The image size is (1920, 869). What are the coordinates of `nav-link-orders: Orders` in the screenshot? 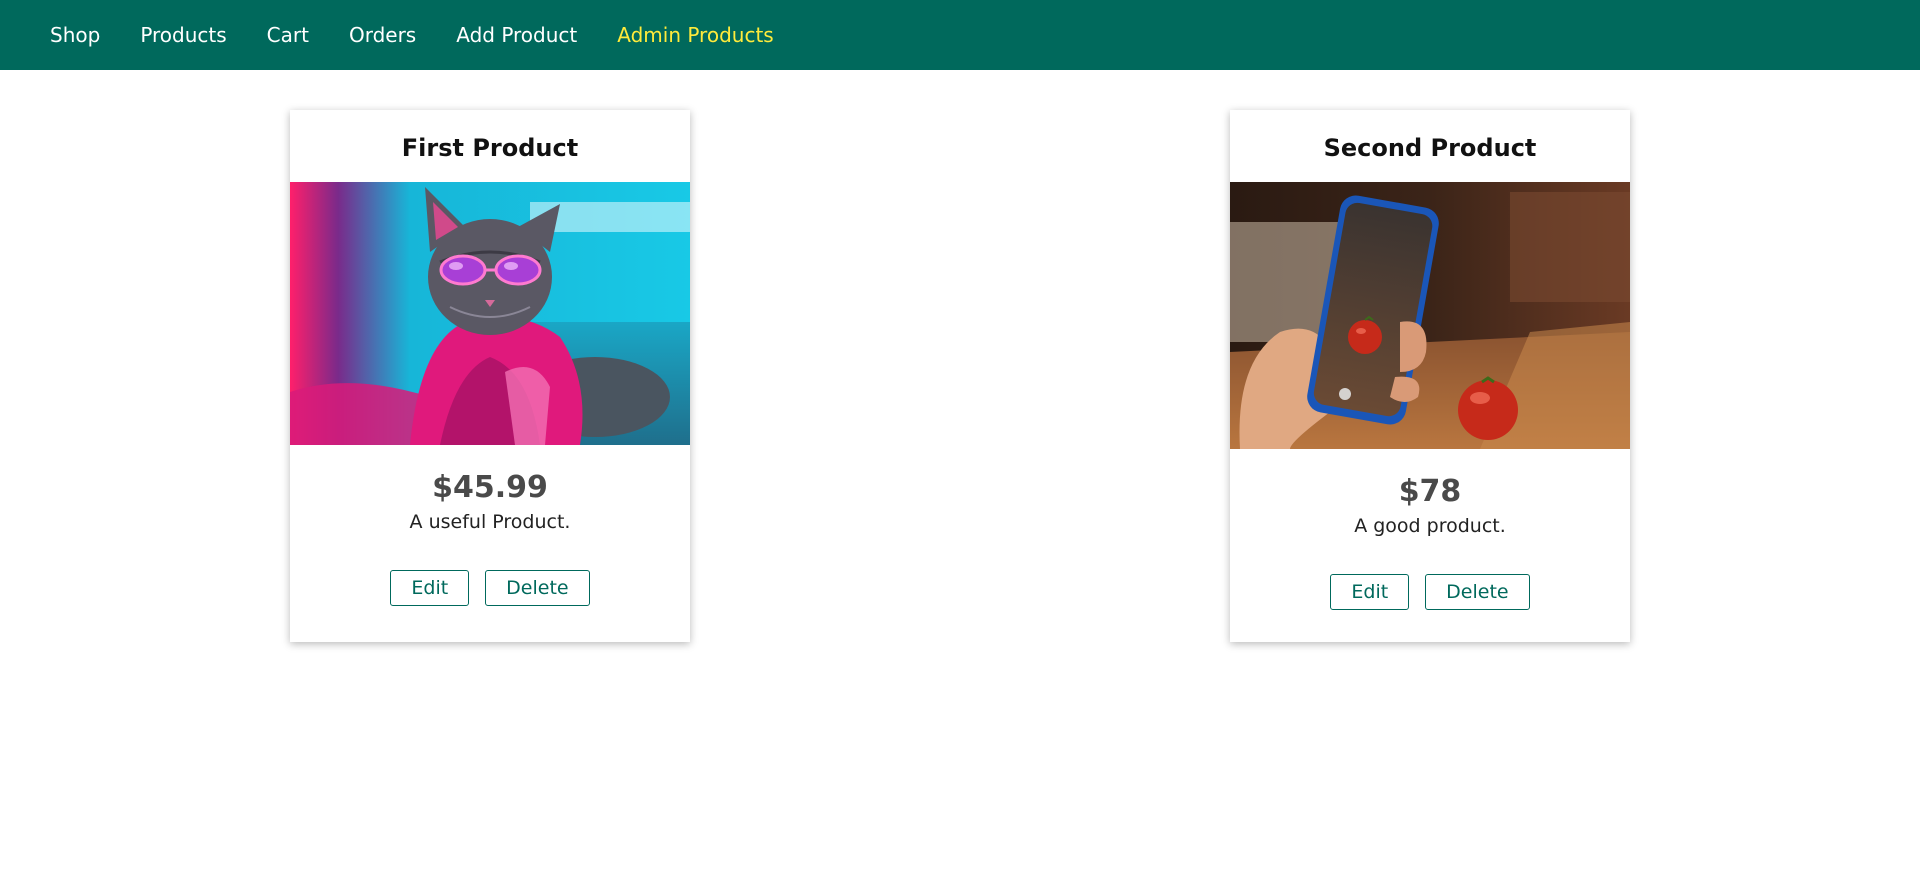 It's located at (382, 35).